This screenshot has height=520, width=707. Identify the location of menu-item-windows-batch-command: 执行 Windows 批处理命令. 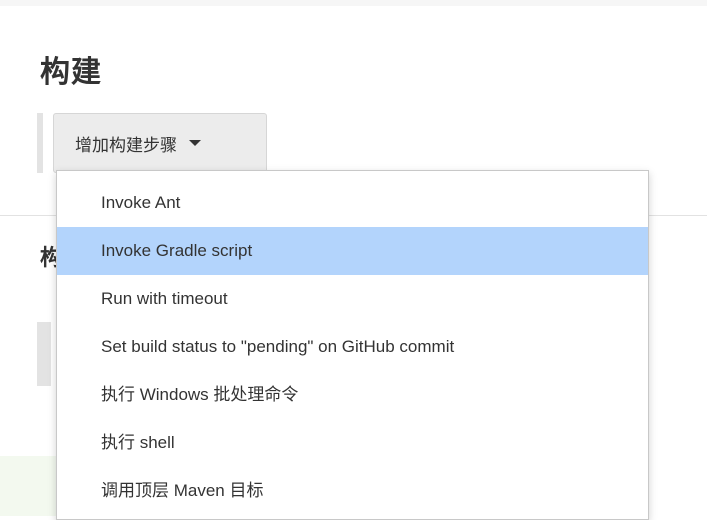
(352, 395).